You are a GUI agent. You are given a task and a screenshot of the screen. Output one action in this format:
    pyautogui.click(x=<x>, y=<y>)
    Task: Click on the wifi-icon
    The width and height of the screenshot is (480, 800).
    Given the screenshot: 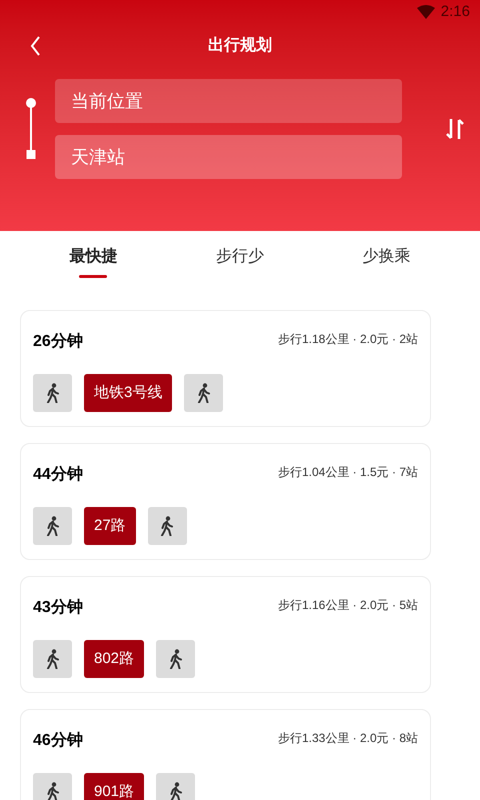 What is the action you would take?
    pyautogui.click(x=425, y=12)
    